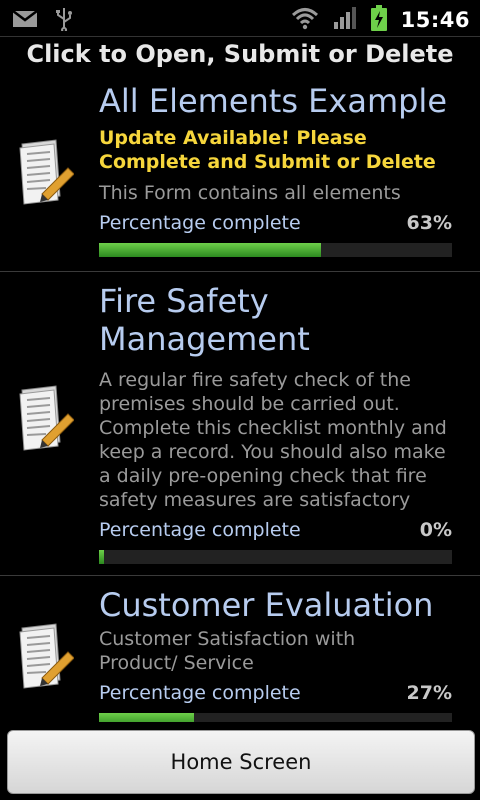  What do you see at coordinates (64, 21) in the screenshot?
I see `usb-icon` at bounding box center [64, 21].